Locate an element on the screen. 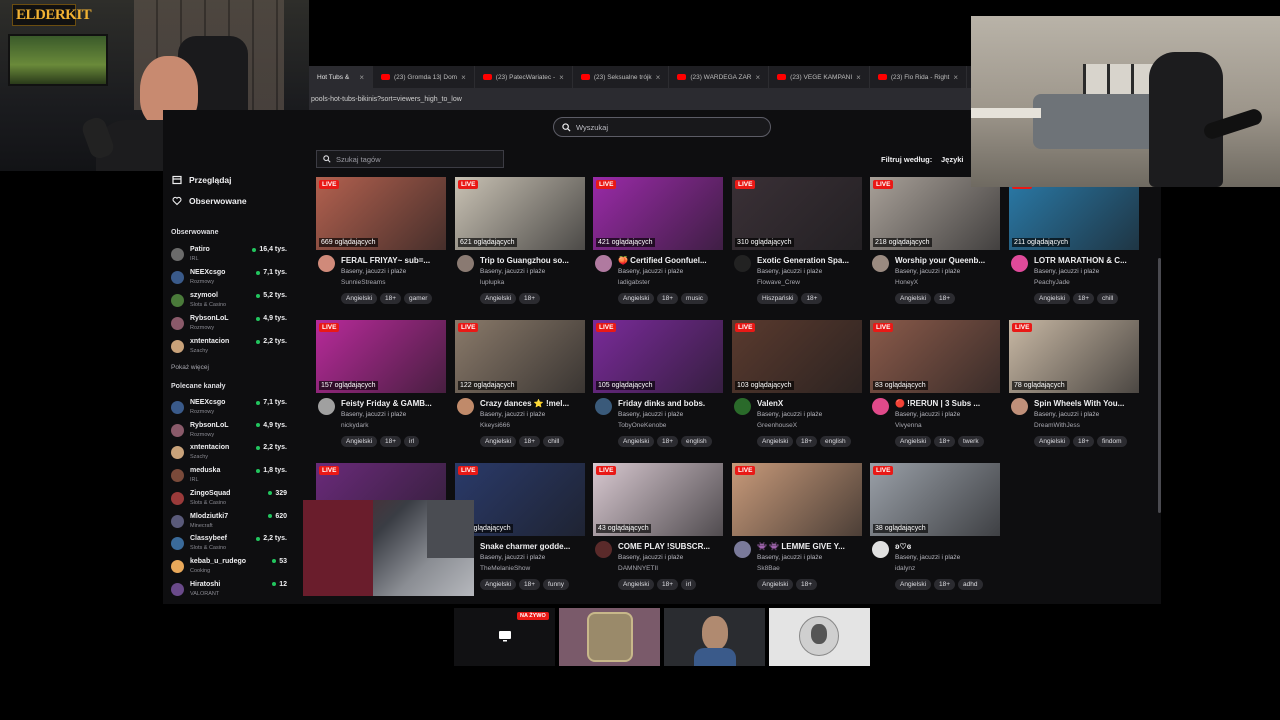  channel-name: idalynz is located at coordinates (905, 568).